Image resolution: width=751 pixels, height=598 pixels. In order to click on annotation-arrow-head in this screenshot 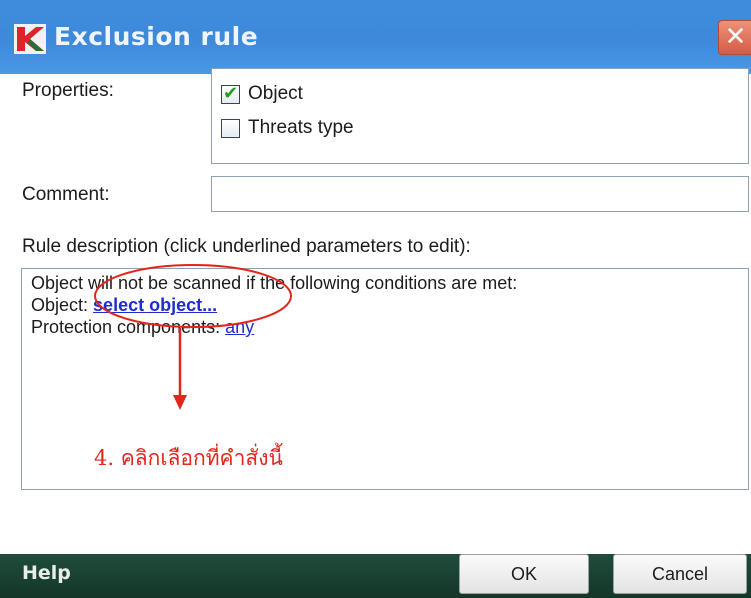, I will do `click(180, 402)`.